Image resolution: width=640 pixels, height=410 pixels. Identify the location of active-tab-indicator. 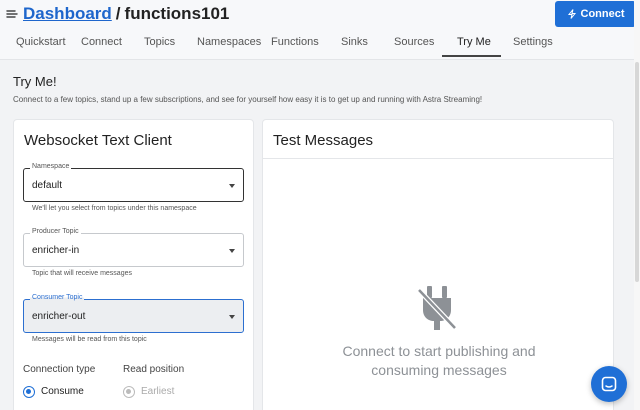
(471, 56).